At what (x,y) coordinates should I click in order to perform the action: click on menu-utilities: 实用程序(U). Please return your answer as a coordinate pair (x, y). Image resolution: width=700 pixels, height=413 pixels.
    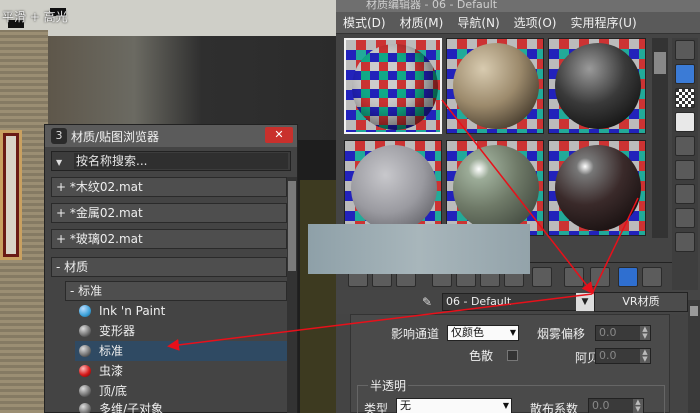
    Looking at the image, I should click on (603, 22).